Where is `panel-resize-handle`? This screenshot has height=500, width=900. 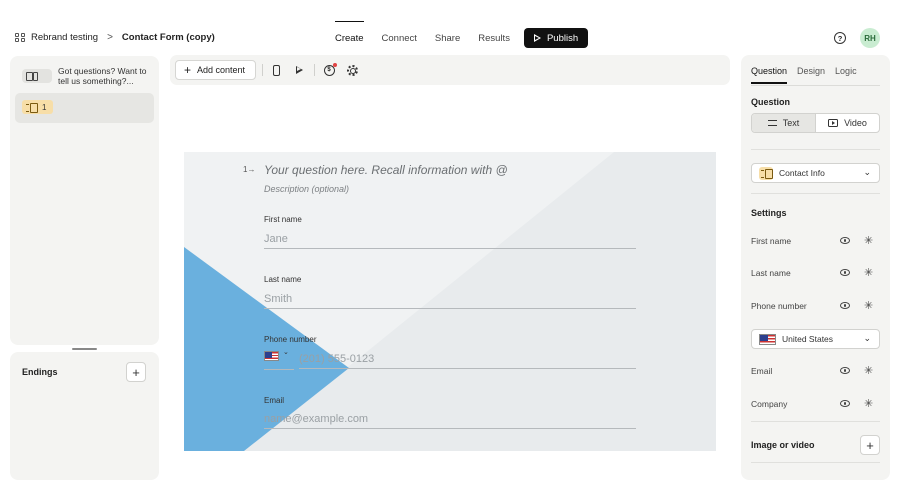
panel-resize-handle is located at coordinates (84, 349).